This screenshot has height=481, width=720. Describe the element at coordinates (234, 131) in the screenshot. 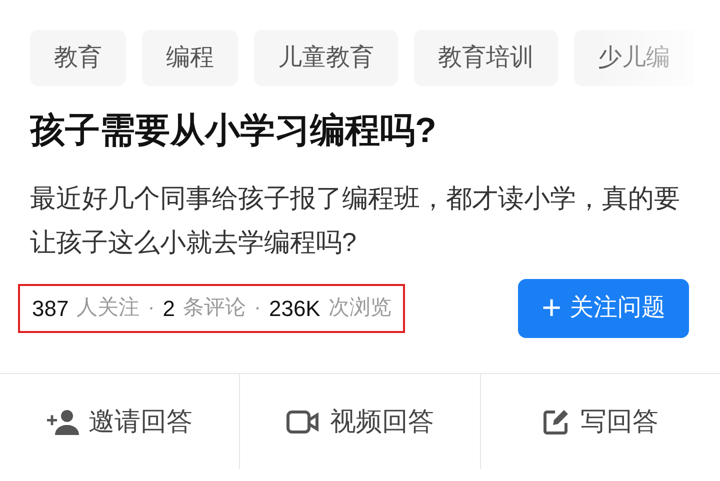

I see `question-title: 孩子需要从小学习编程吗?` at that location.